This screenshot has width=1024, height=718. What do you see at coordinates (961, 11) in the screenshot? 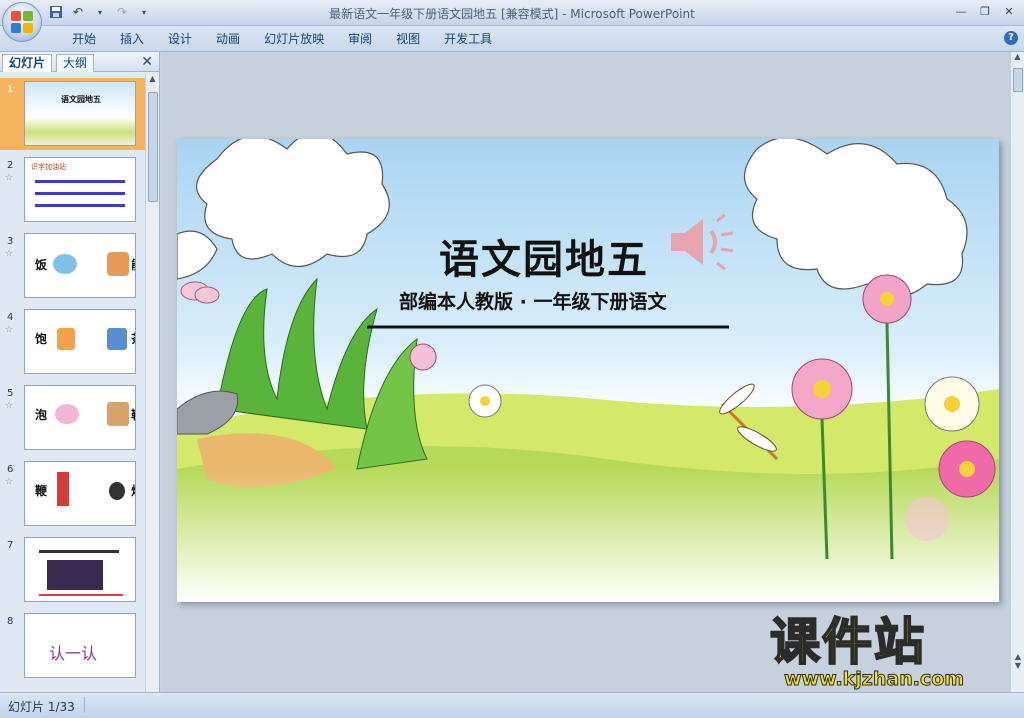
I see `minimize-icon: —` at bounding box center [961, 11].